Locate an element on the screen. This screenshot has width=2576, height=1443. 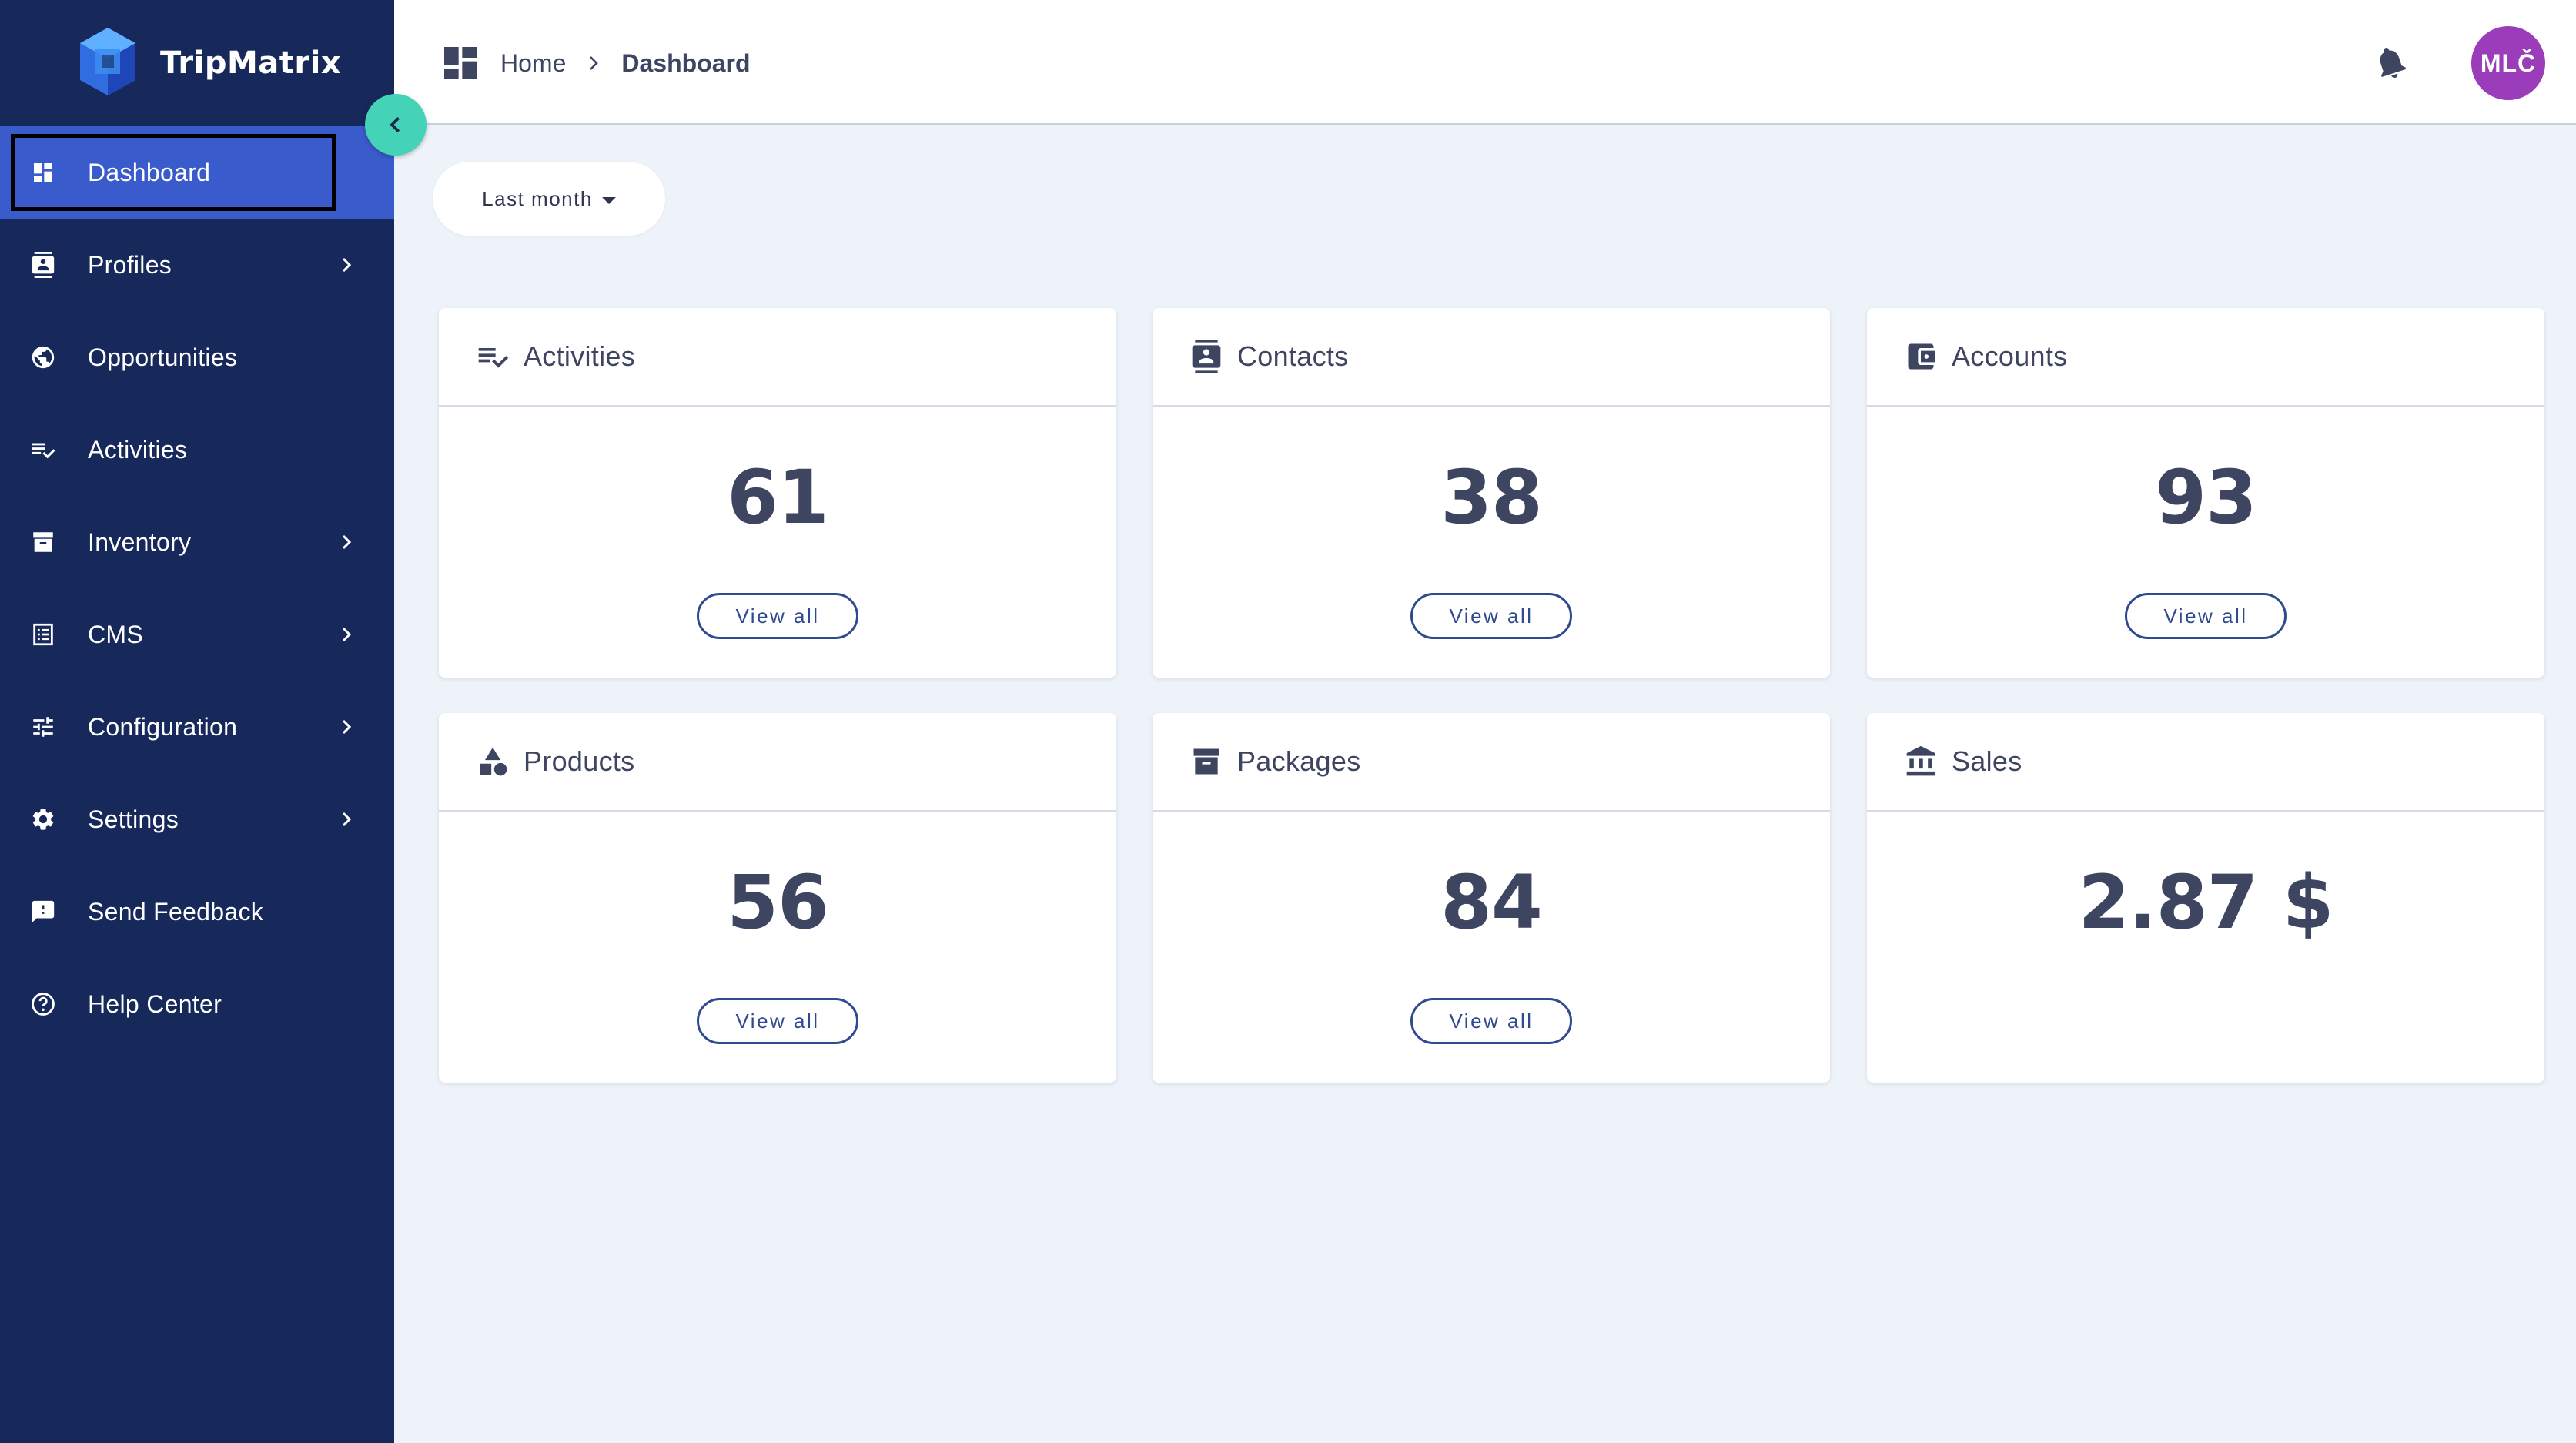
card-title: Packages is located at coordinates (1299, 761).